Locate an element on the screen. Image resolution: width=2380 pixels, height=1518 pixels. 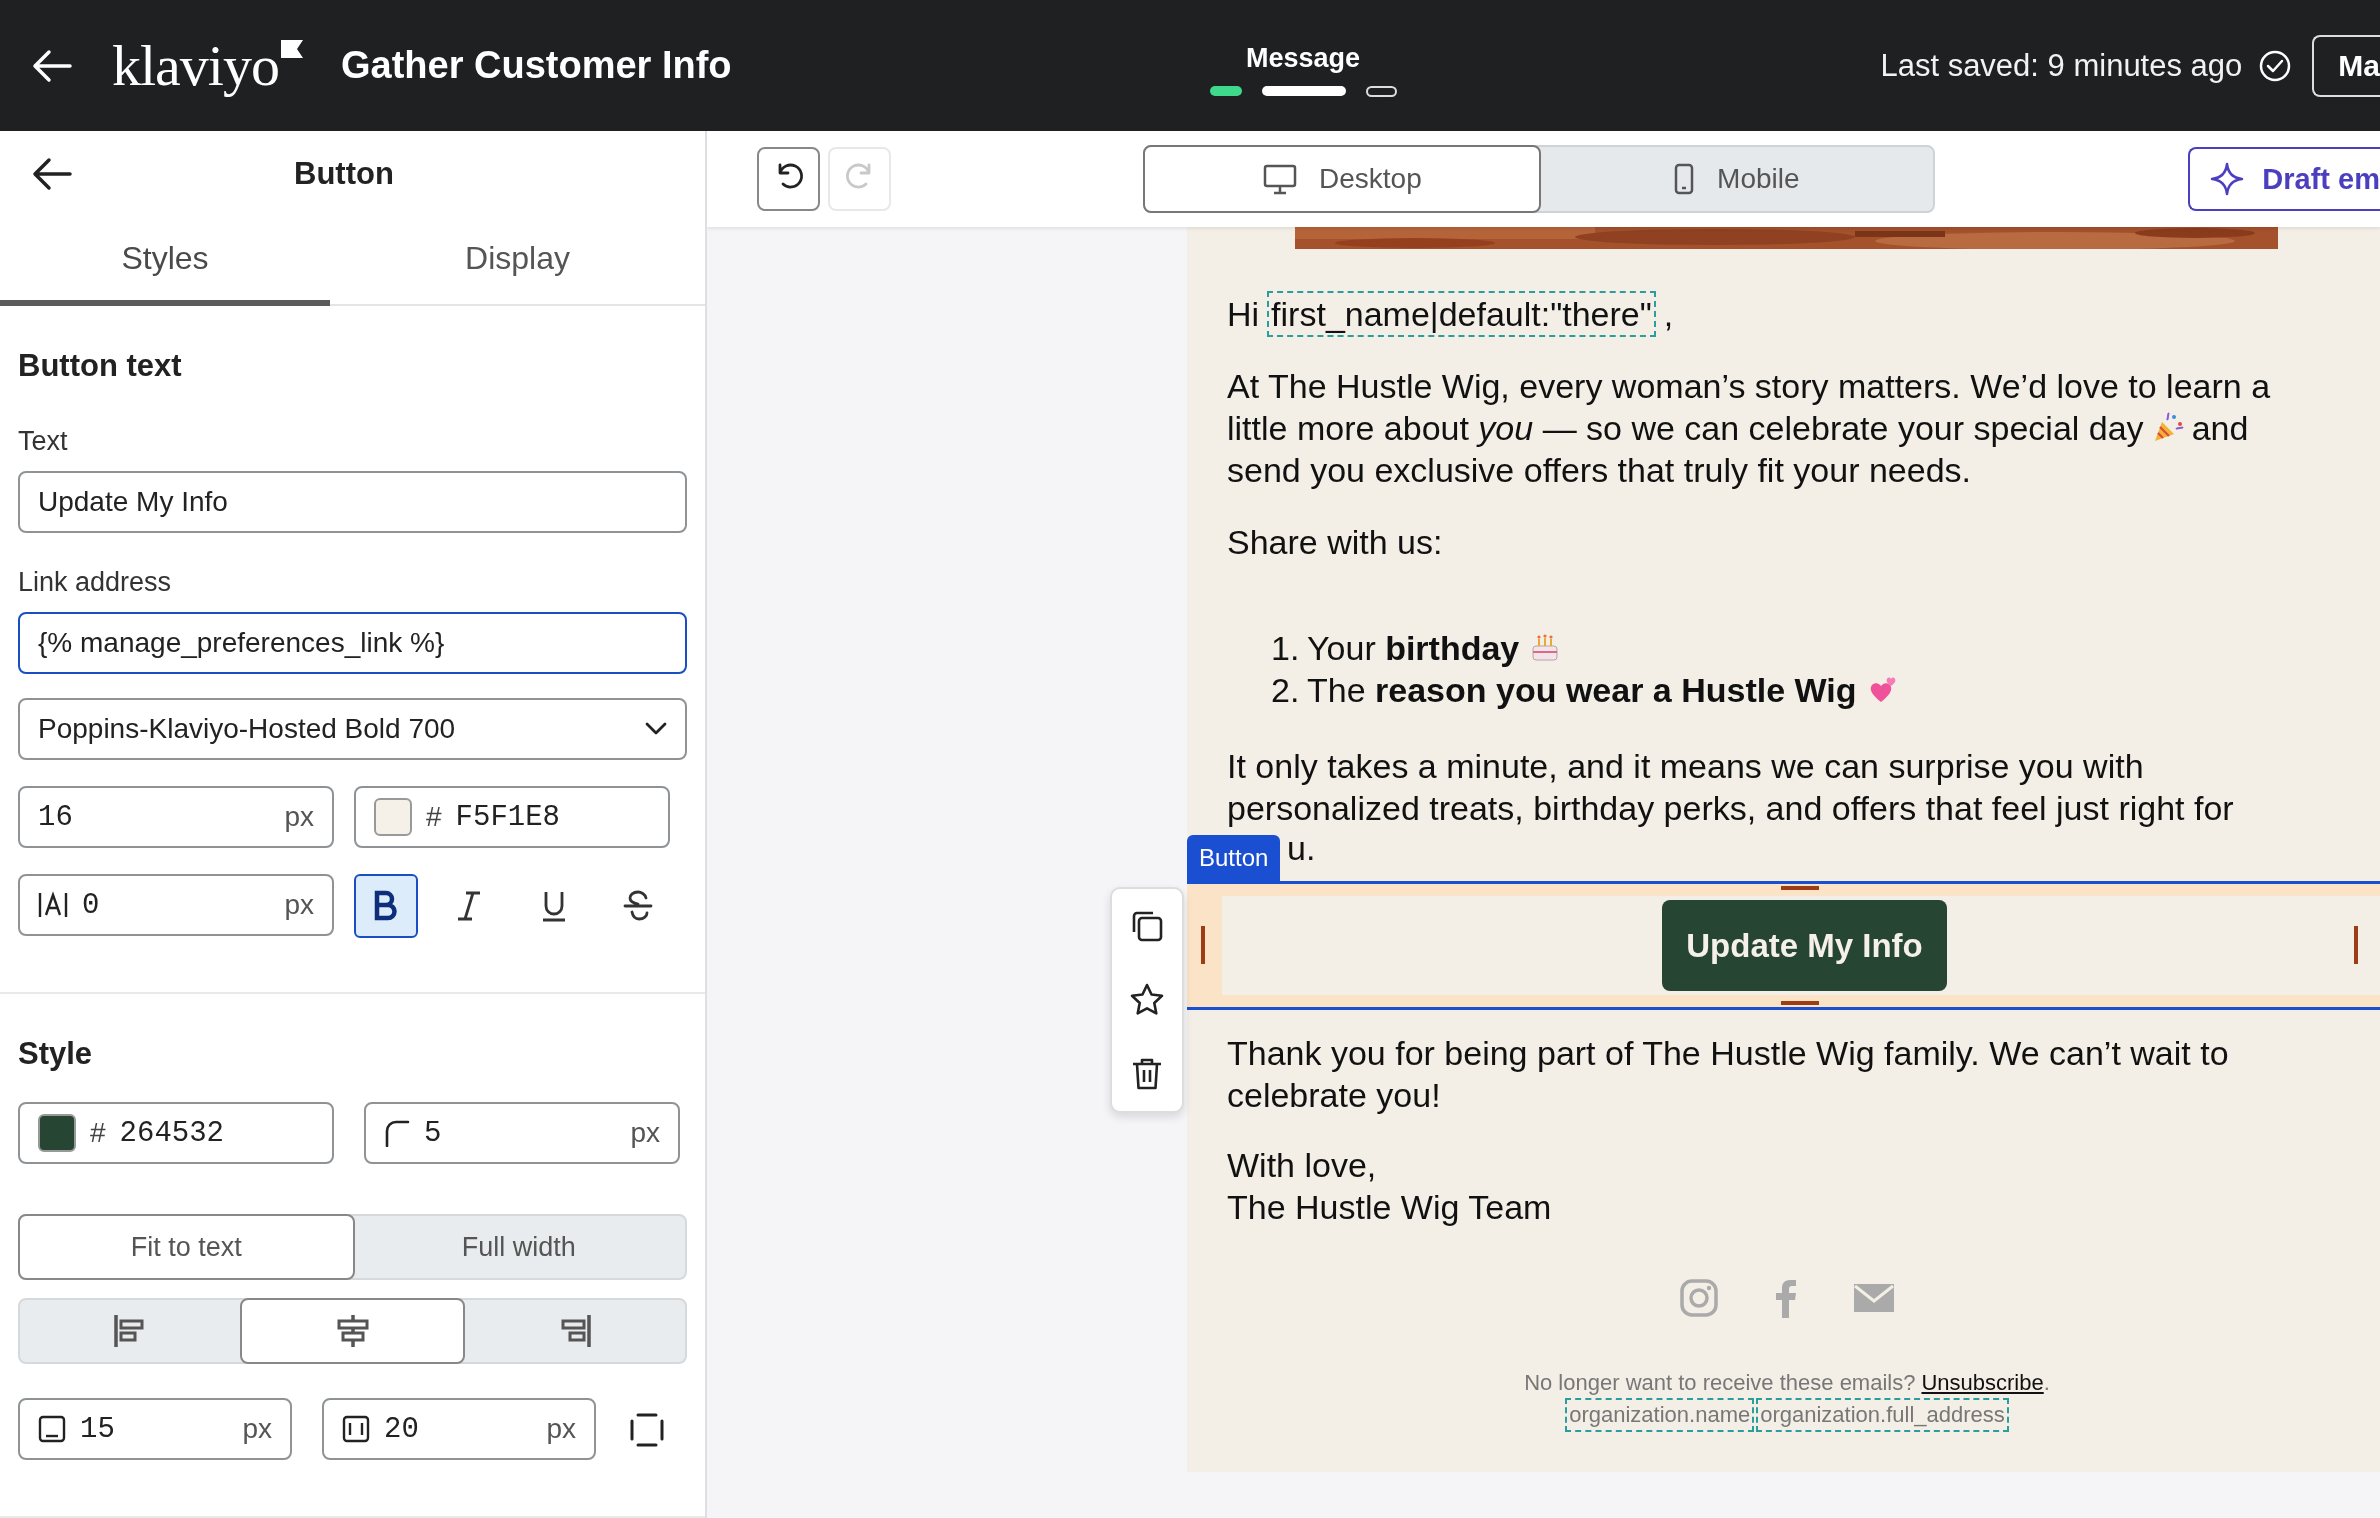
text-color-input: # F5F1E8 is located at coordinates (512, 817).